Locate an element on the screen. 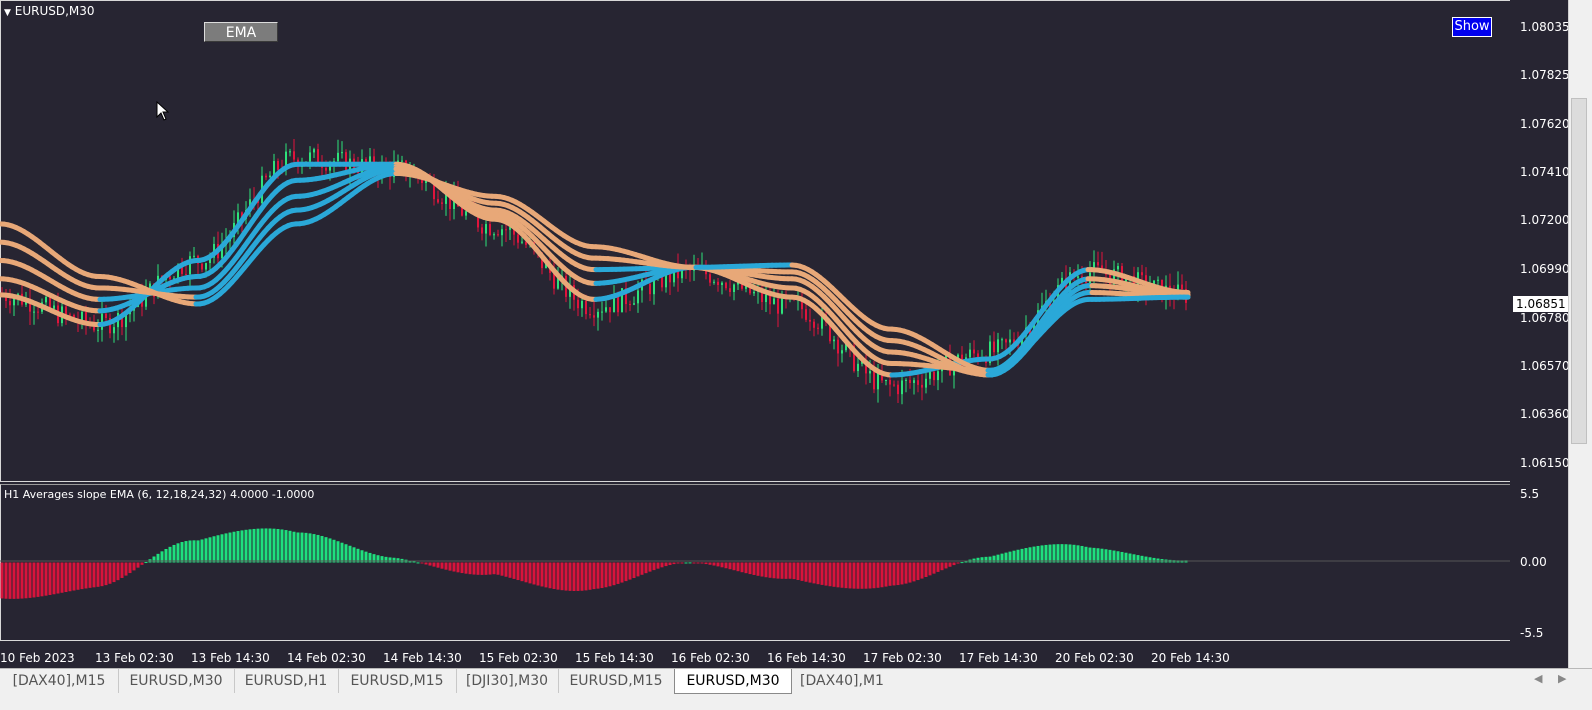 This screenshot has width=1592, height=710. time-tick: 15 Feb 02:30 is located at coordinates (518, 658).